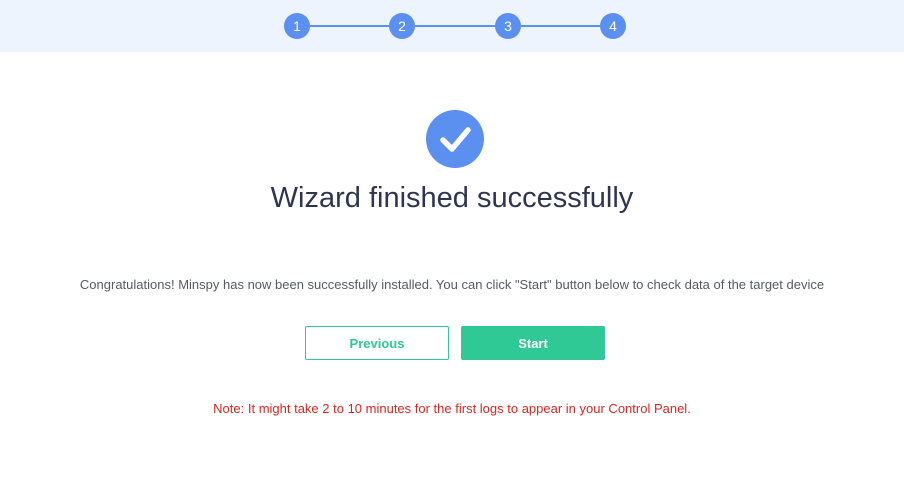  I want to click on wizard-stepper: 1 2 3 4, so click(452, 26).